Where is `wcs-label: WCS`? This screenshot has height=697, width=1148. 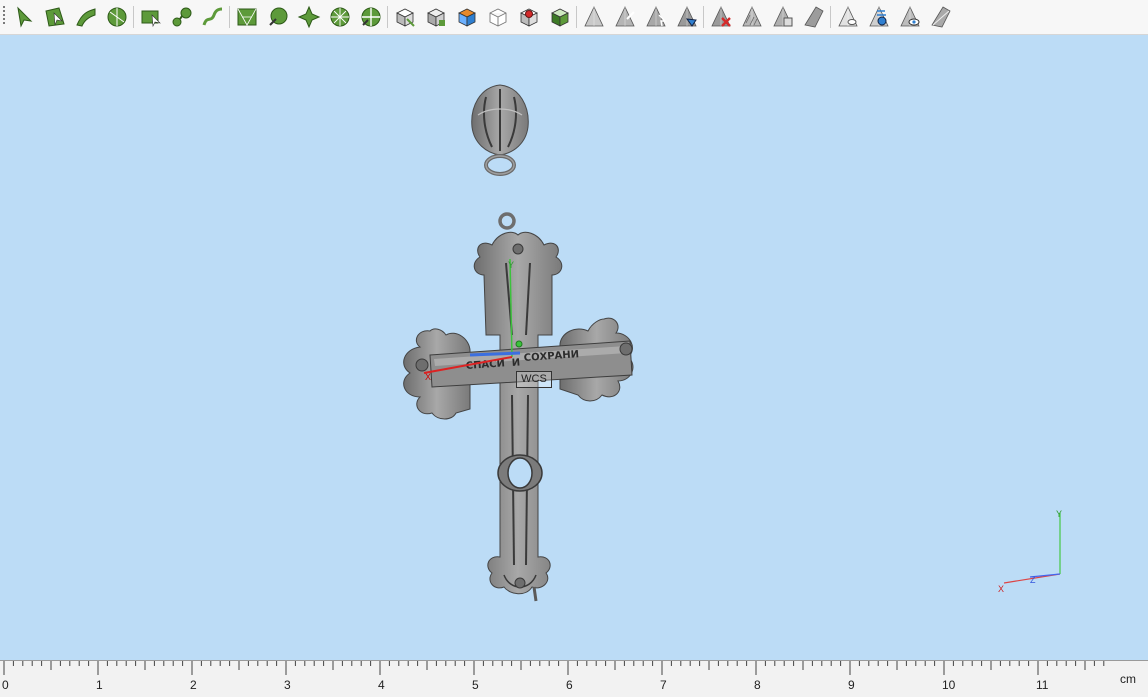
wcs-label: WCS is located at coordinates (534, 379).